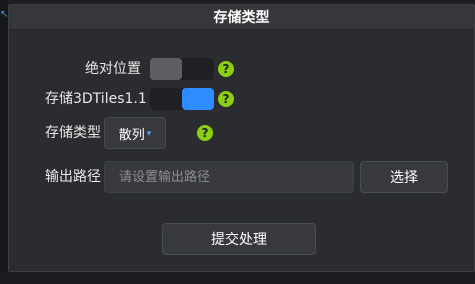 This screenshot has height=284, width=475. Describe the element at coordinates (237, 278) in the screenshot. I see `bottom-strip` at that location.